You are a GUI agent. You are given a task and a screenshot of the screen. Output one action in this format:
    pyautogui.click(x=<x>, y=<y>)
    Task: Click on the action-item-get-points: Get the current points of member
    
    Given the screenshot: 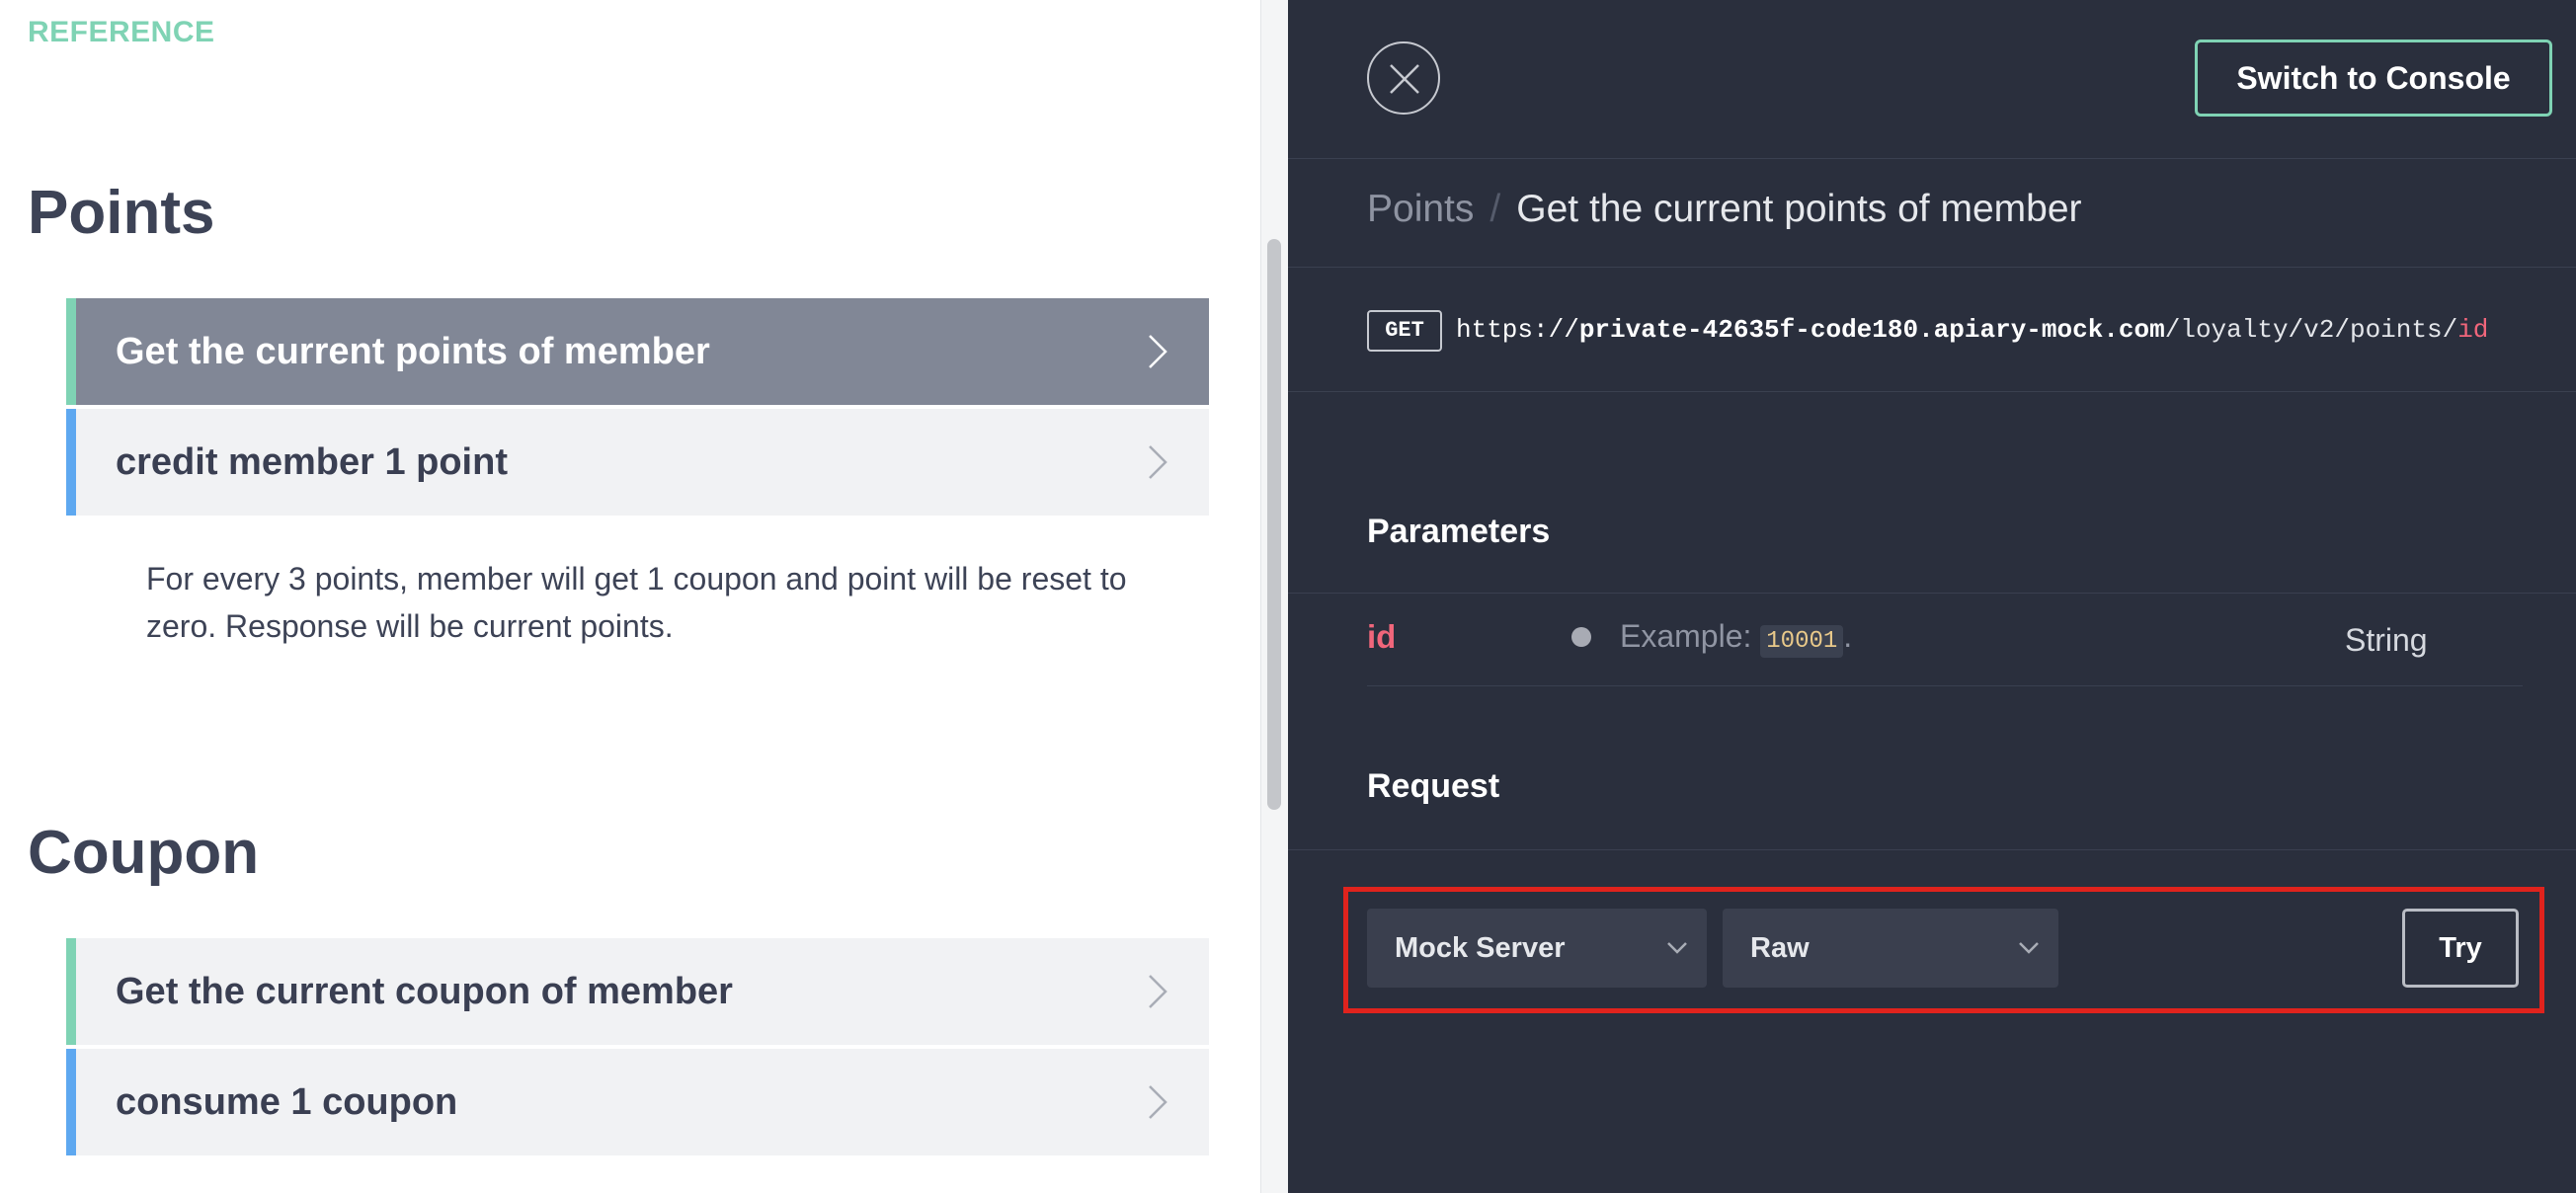 What is the action you would take?
    pyautogui.click(x=637, y=351)
    